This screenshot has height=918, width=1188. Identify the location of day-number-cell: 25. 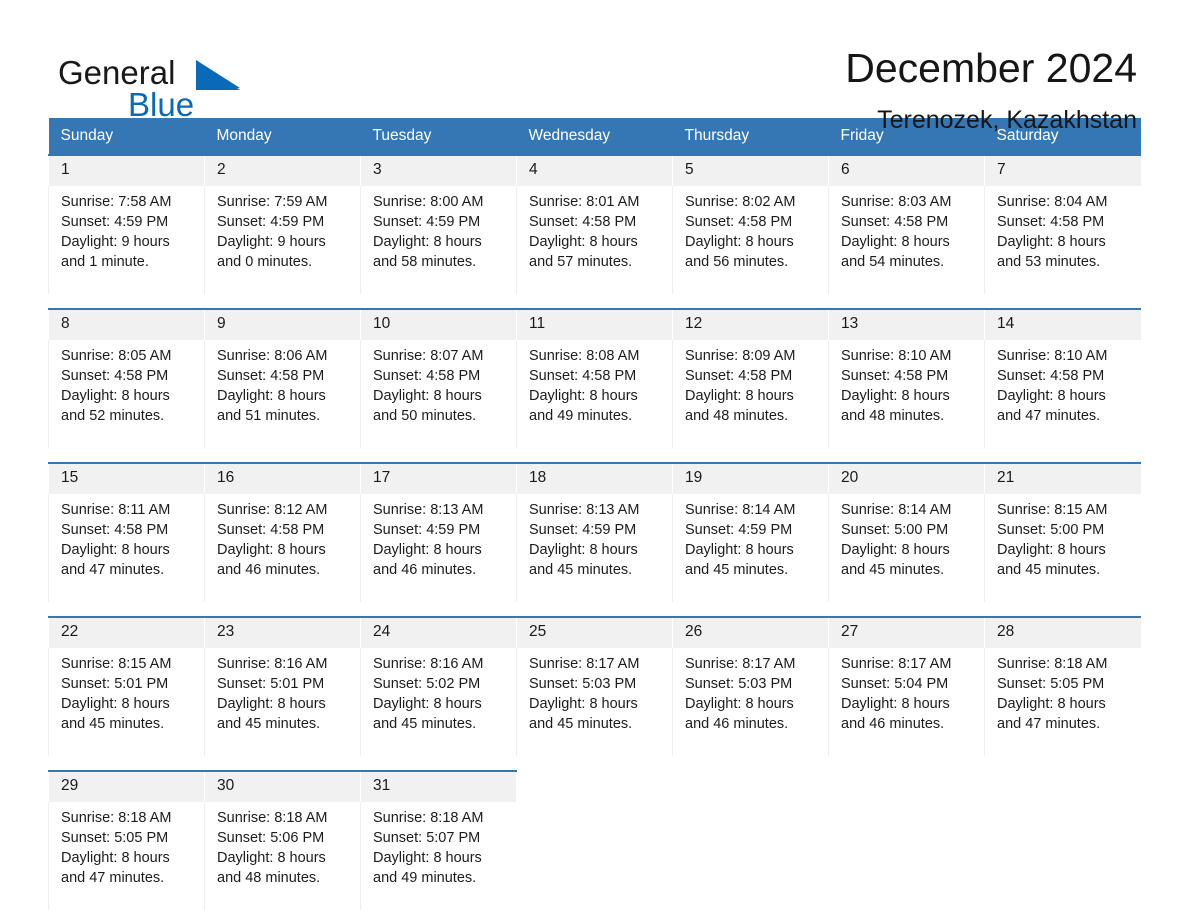
(594, 632).